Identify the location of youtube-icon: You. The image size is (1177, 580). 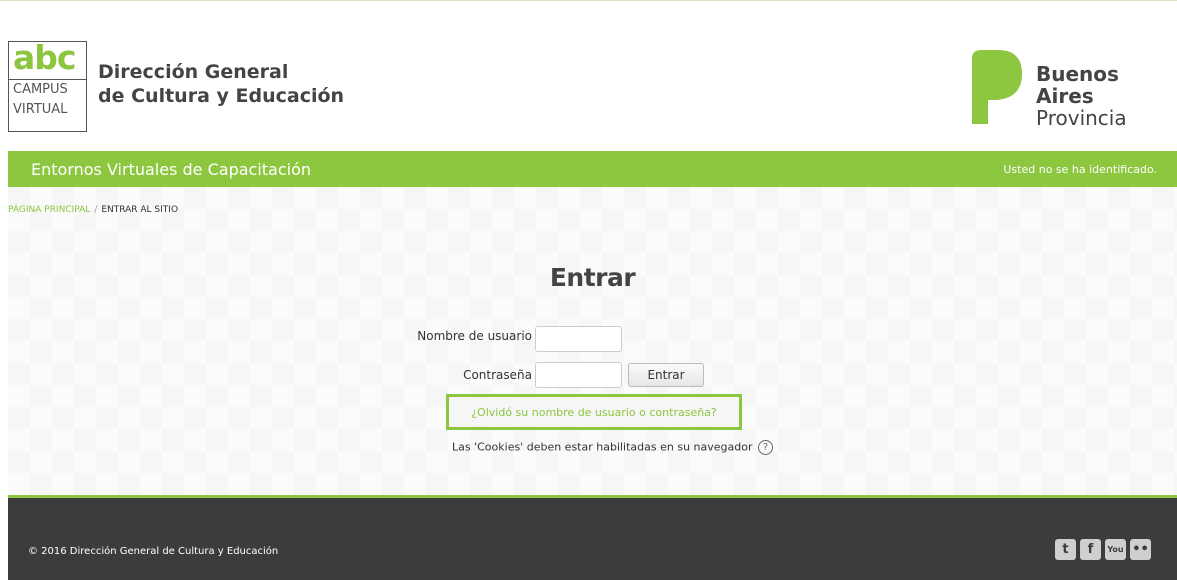
(1115, 549).